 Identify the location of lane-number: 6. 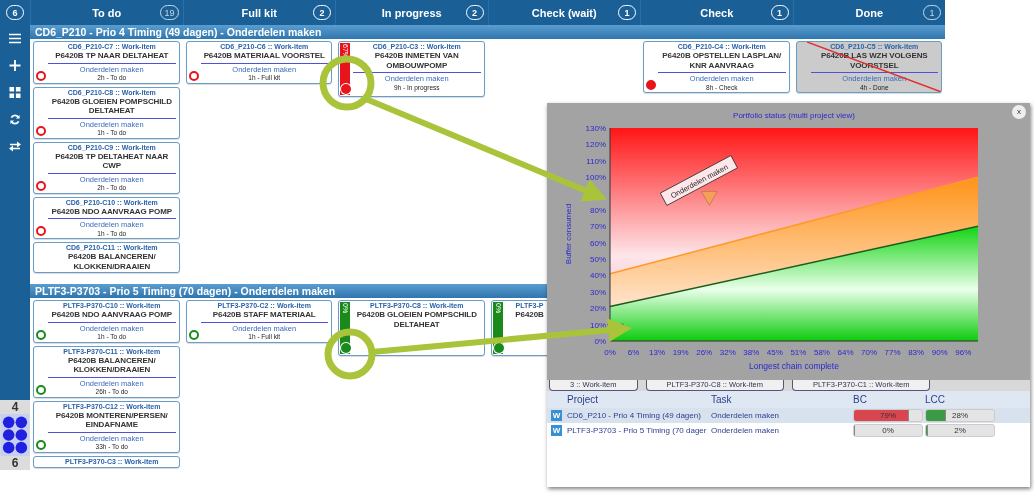
(15, 463).